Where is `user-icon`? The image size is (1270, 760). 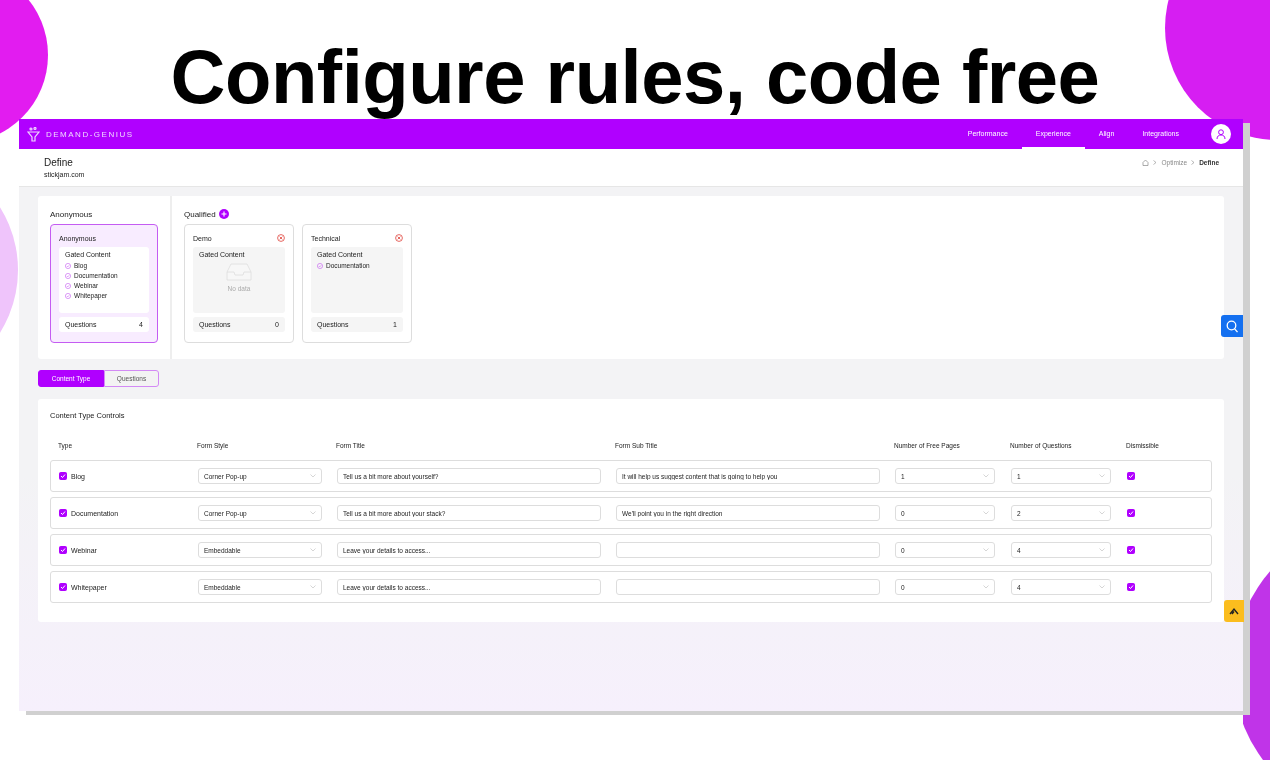
user-icon is located at coordinates (1221, 134).